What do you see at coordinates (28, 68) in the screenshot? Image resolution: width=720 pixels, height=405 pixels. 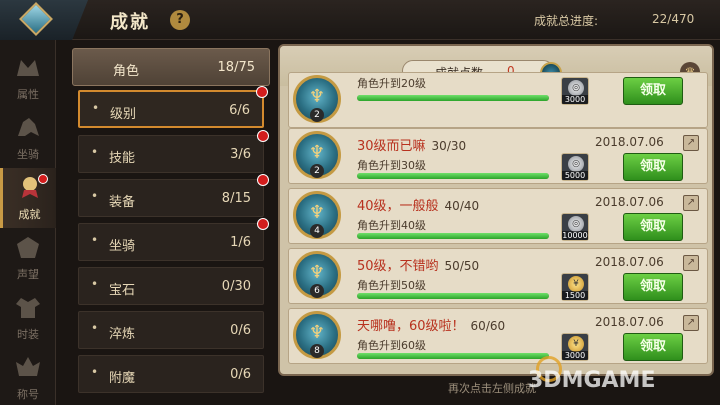 I see `attribute-icon` at bounding box center [28, 68].